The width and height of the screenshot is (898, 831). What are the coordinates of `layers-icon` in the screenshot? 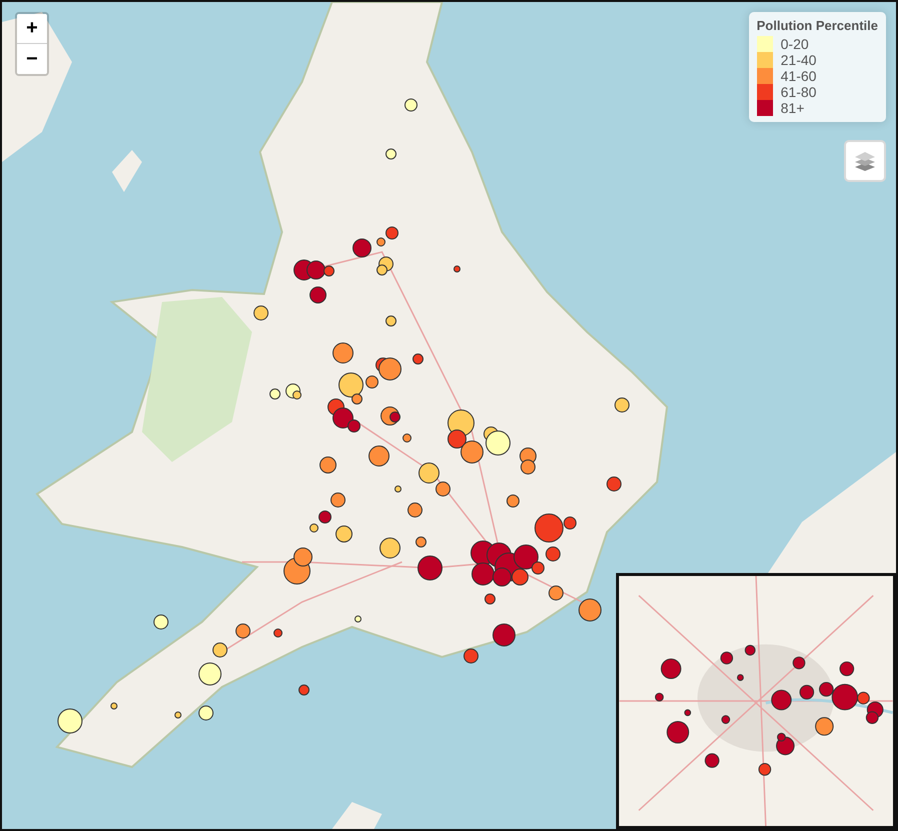 It's located at (865, 161).